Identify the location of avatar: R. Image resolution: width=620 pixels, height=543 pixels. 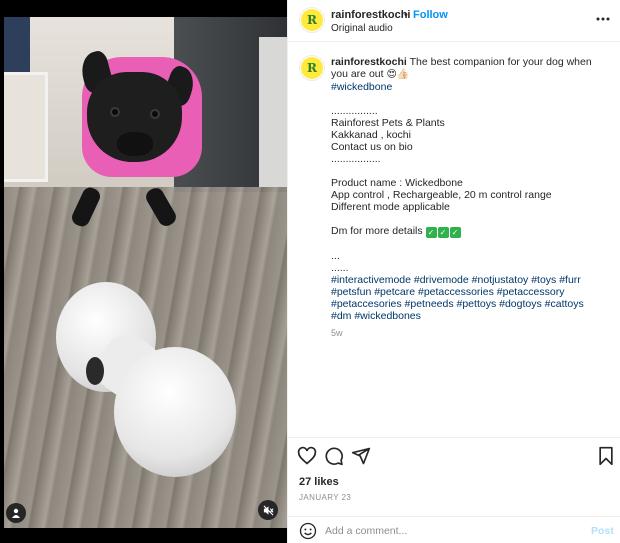
(312, 20).